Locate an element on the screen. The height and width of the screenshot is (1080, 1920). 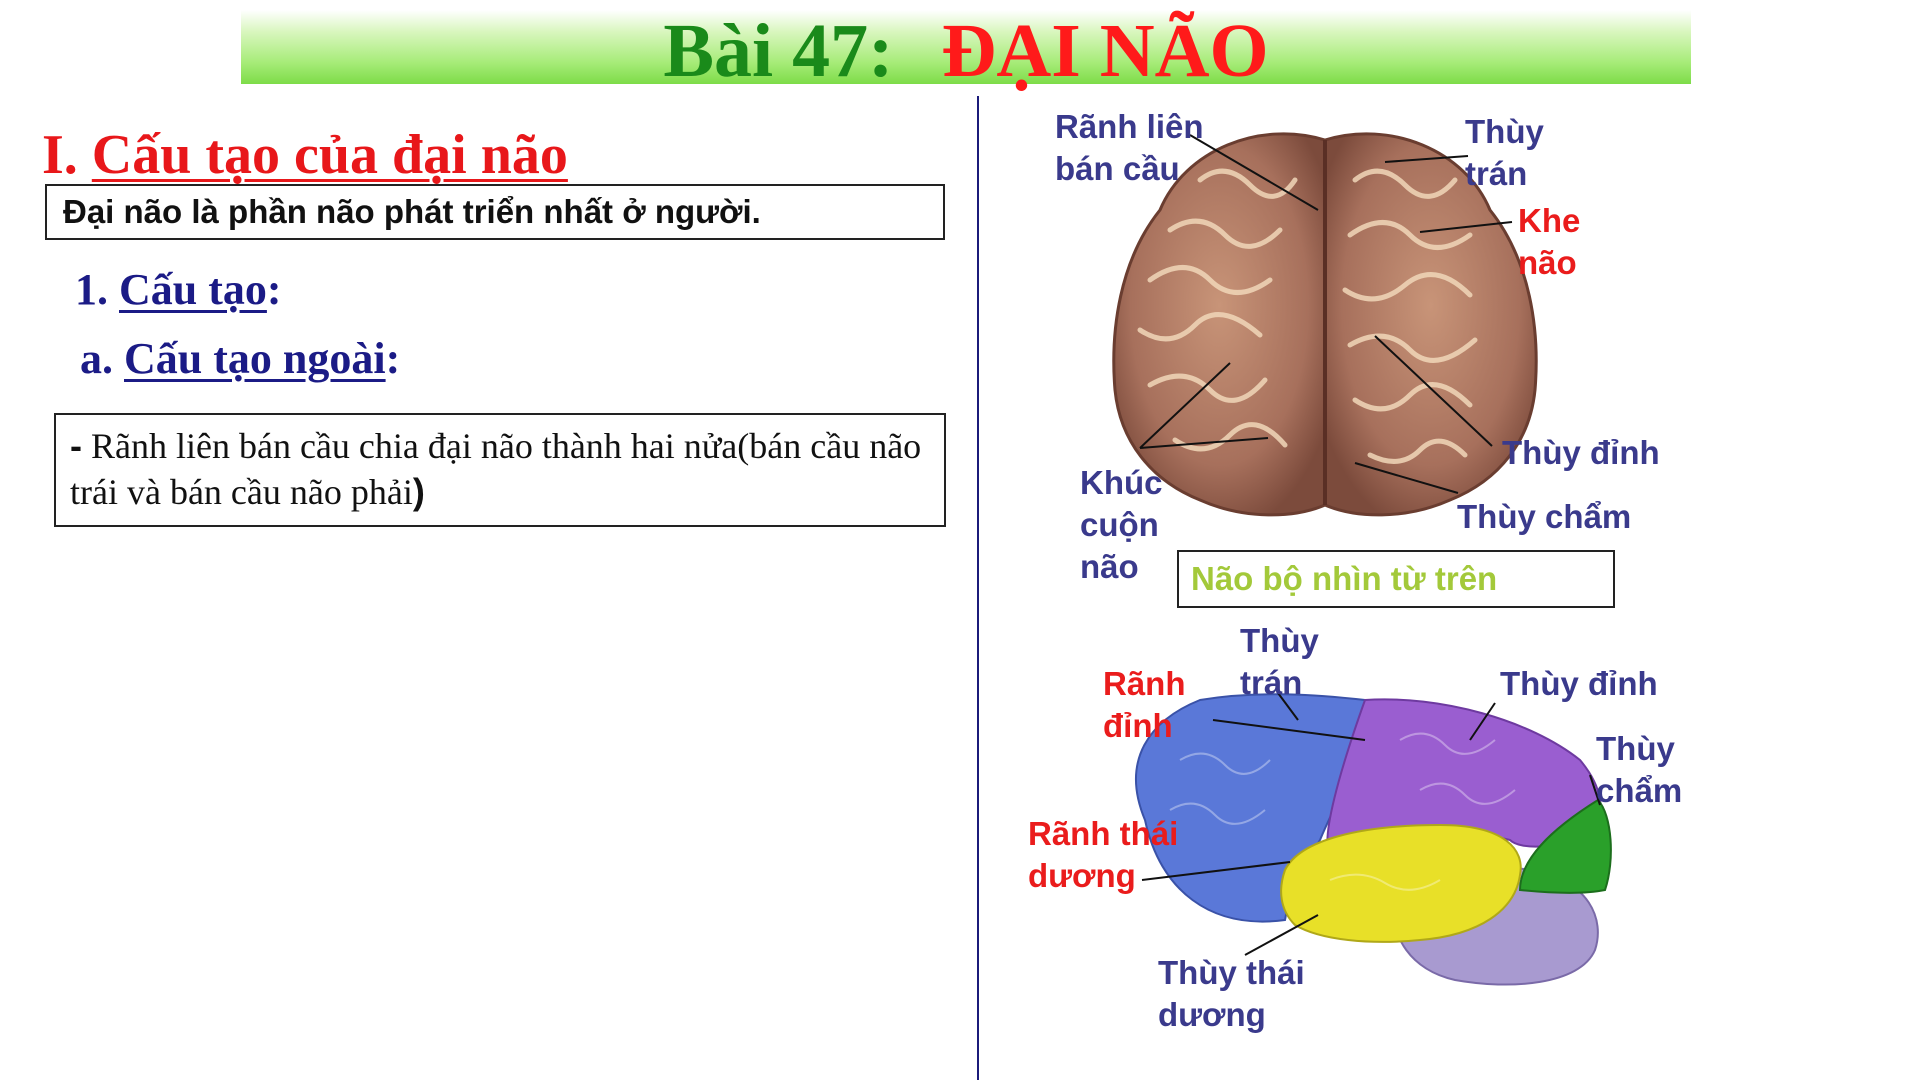
label-ranh-thai-duong-line2: dương is located at coordinates (1082, 875).